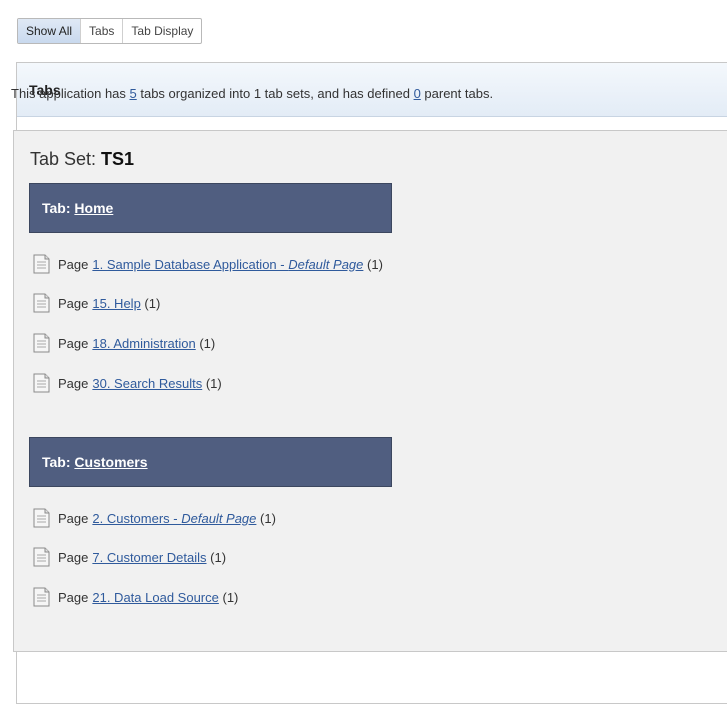 This screenshot has height=704, width=727. I want to click on tab-set-name: TS1, so click(118, 159).